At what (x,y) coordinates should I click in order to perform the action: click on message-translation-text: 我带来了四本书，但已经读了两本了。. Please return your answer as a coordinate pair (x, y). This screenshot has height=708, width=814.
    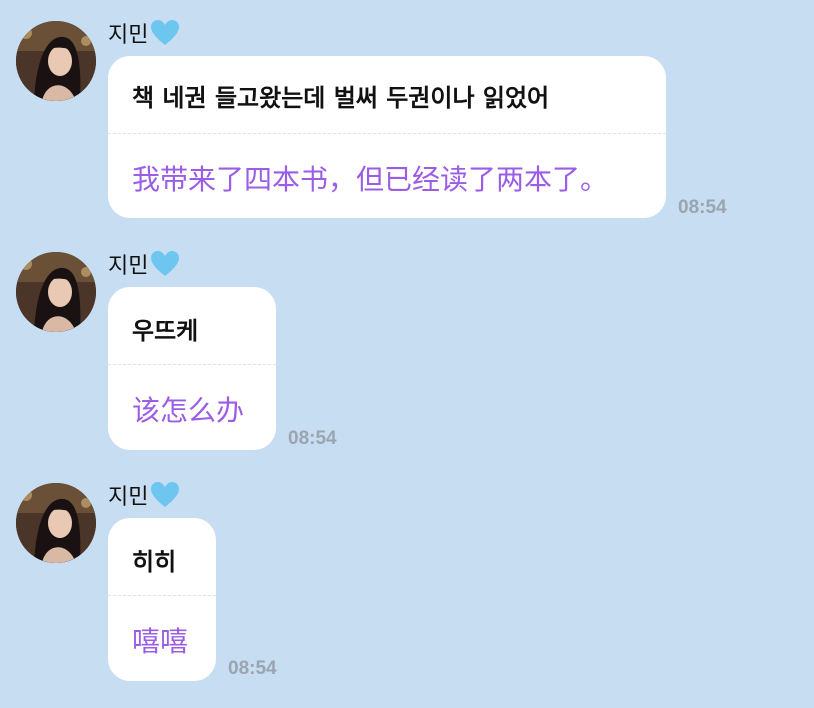
    Looking at the image, I should click on (370, 179).